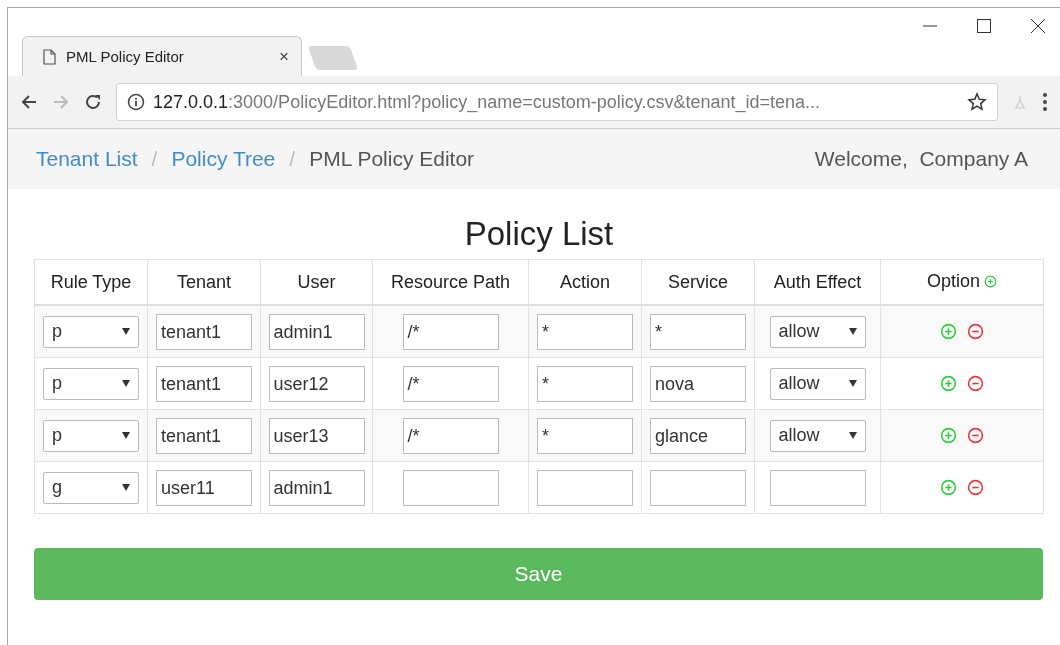 The height and width of the screenshot is (645, 1060). Describe the element at coordinates (49, 56) in the screenshot. I see `page-icon` at that location.